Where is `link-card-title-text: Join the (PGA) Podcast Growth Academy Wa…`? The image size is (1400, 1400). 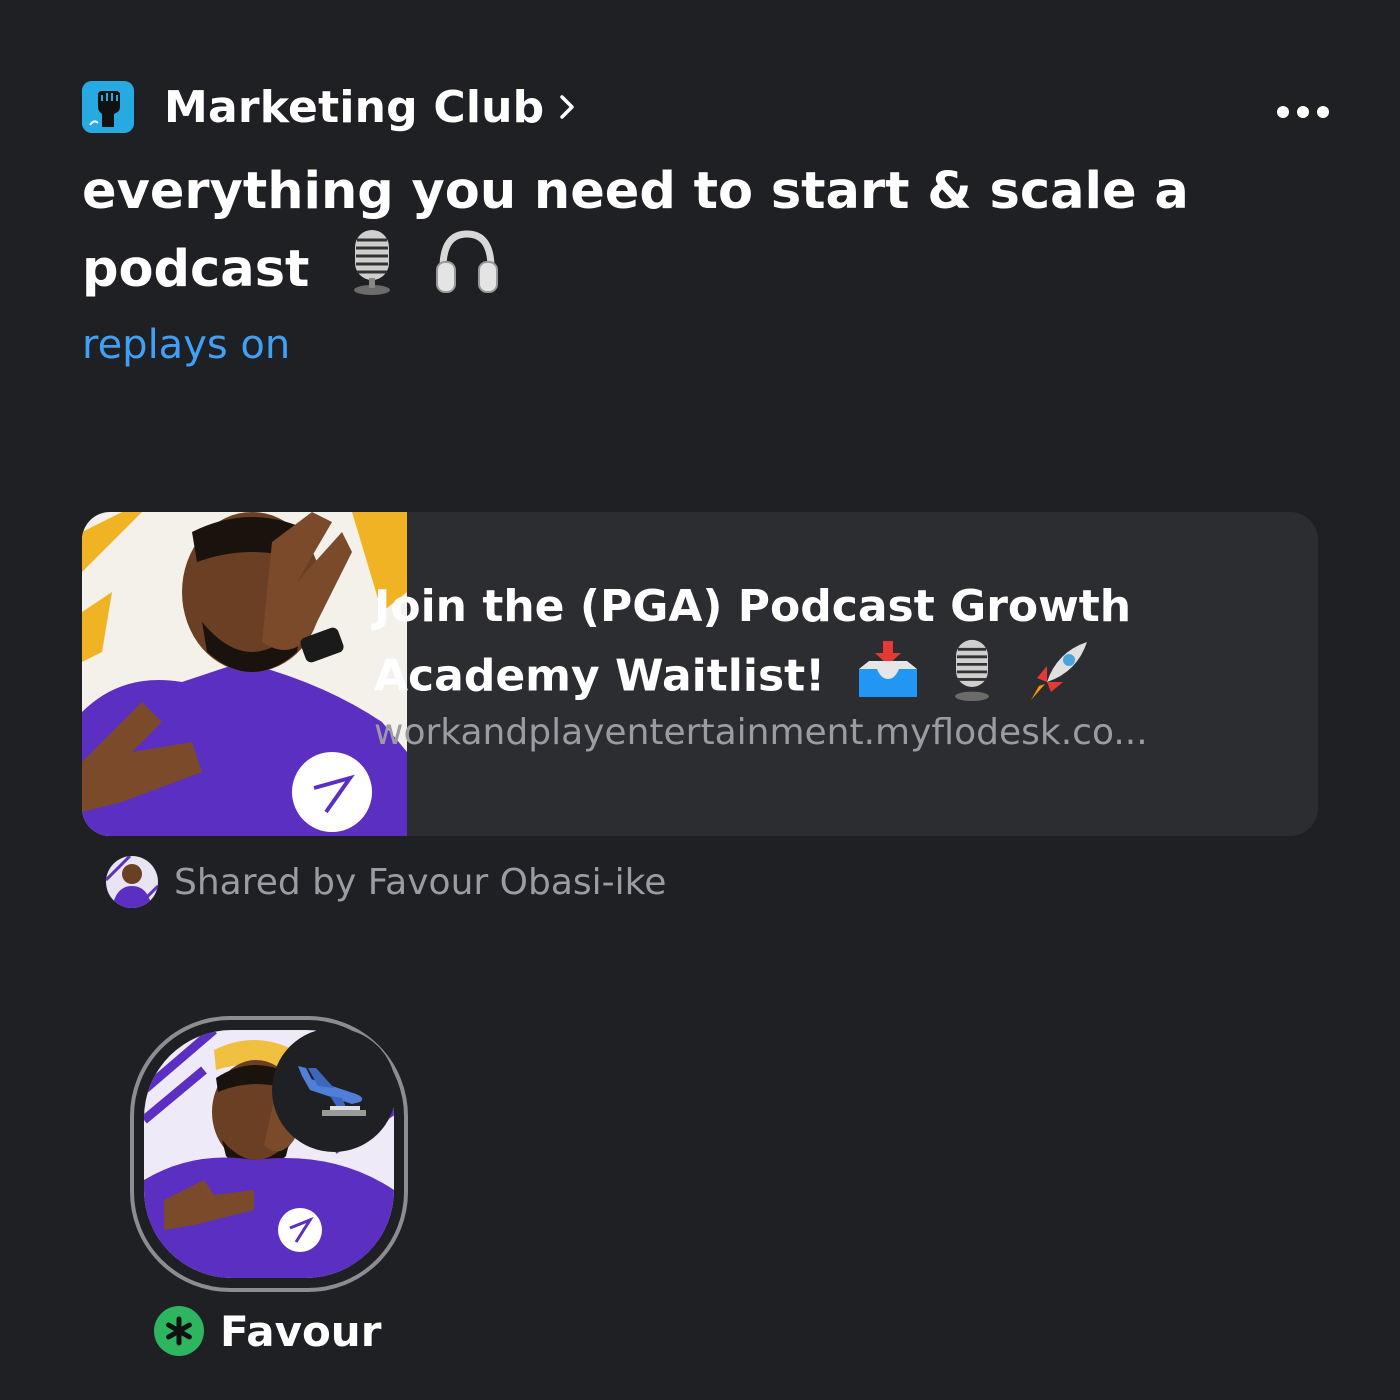 link-card-title-text: Join the (PGA) Podcast Growth Academy Wa… is located at coordinates (753, 641).